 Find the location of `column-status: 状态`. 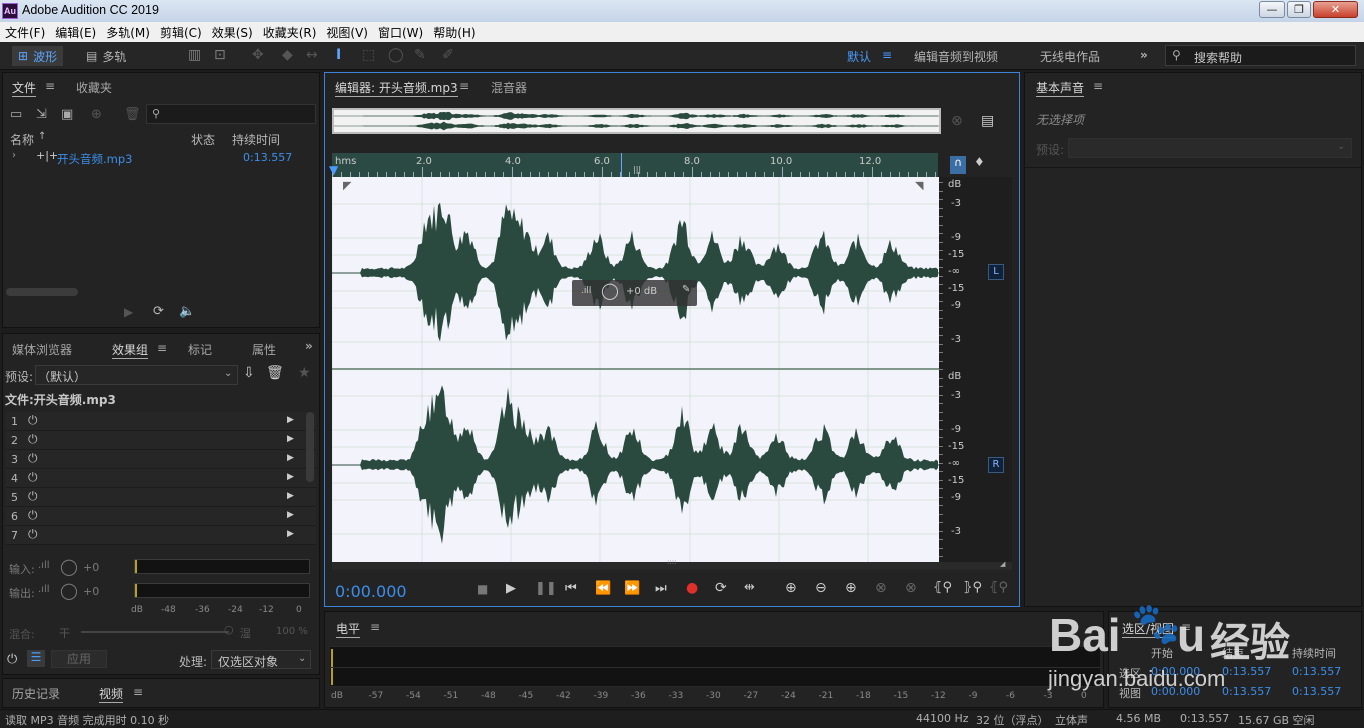

column-status: 状态 is located at coordinates (203, 139).